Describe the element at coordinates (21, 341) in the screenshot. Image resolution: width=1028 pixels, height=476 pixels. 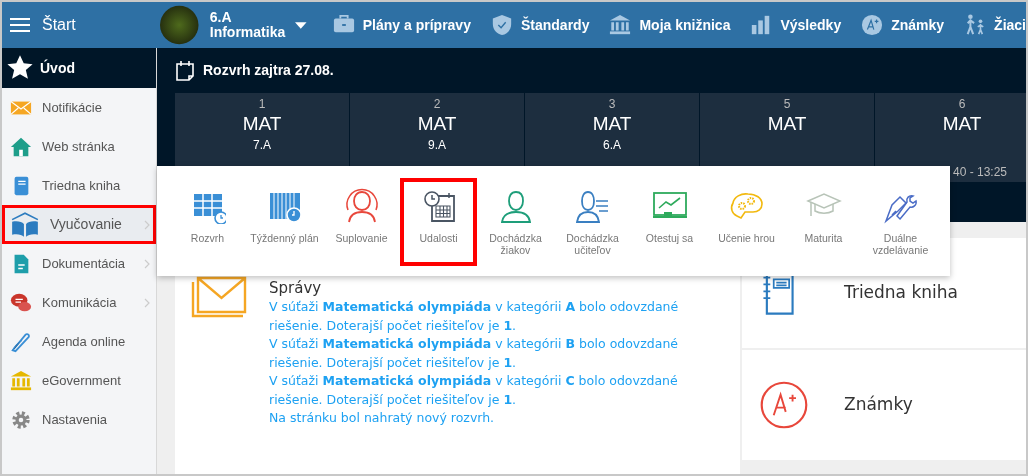
I see `pen-icon` at that location.